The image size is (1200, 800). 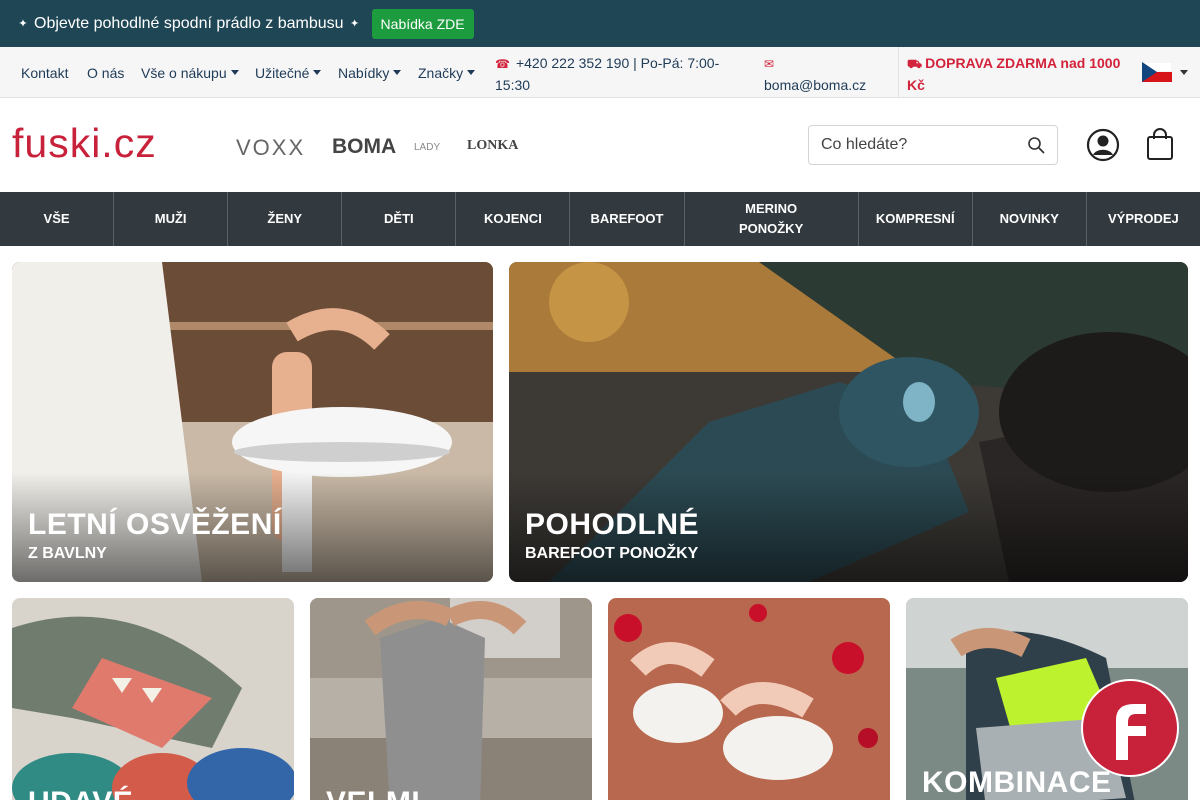 What do you see at coordinates (364, 73) in the screenshot?
I see `nav-label: Nabídky` at bounding box center [364, 73].